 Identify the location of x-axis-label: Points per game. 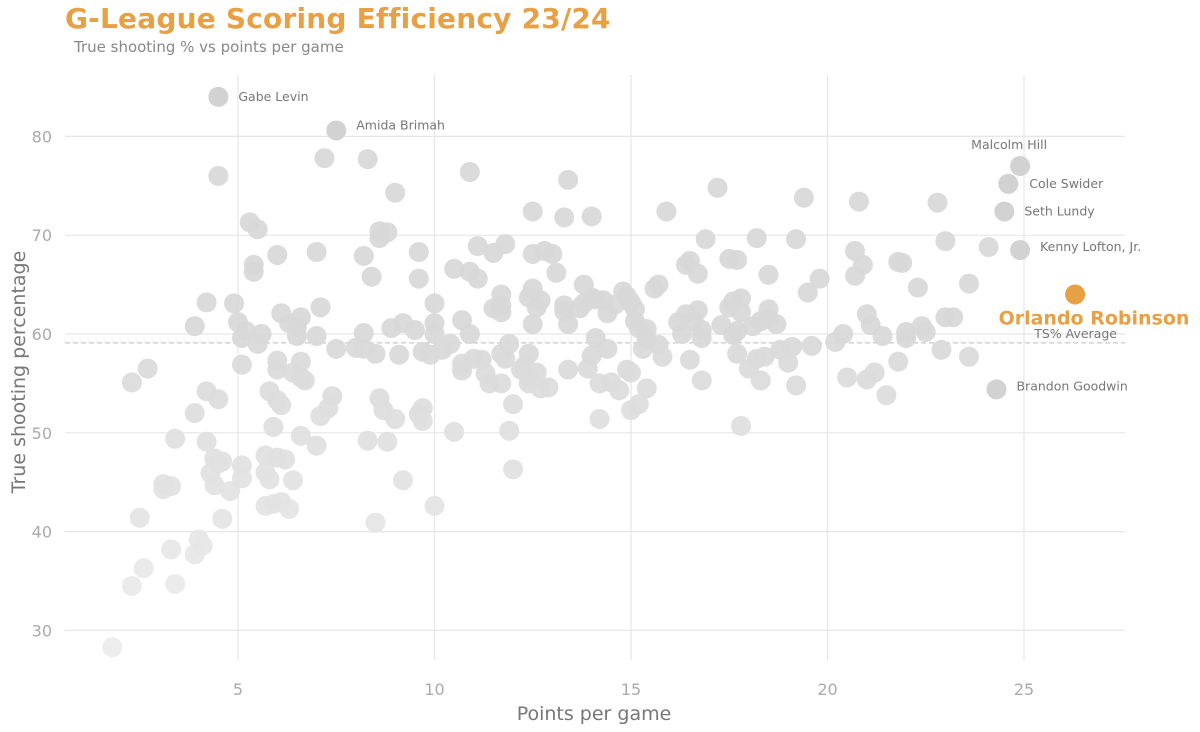
(594, 714).